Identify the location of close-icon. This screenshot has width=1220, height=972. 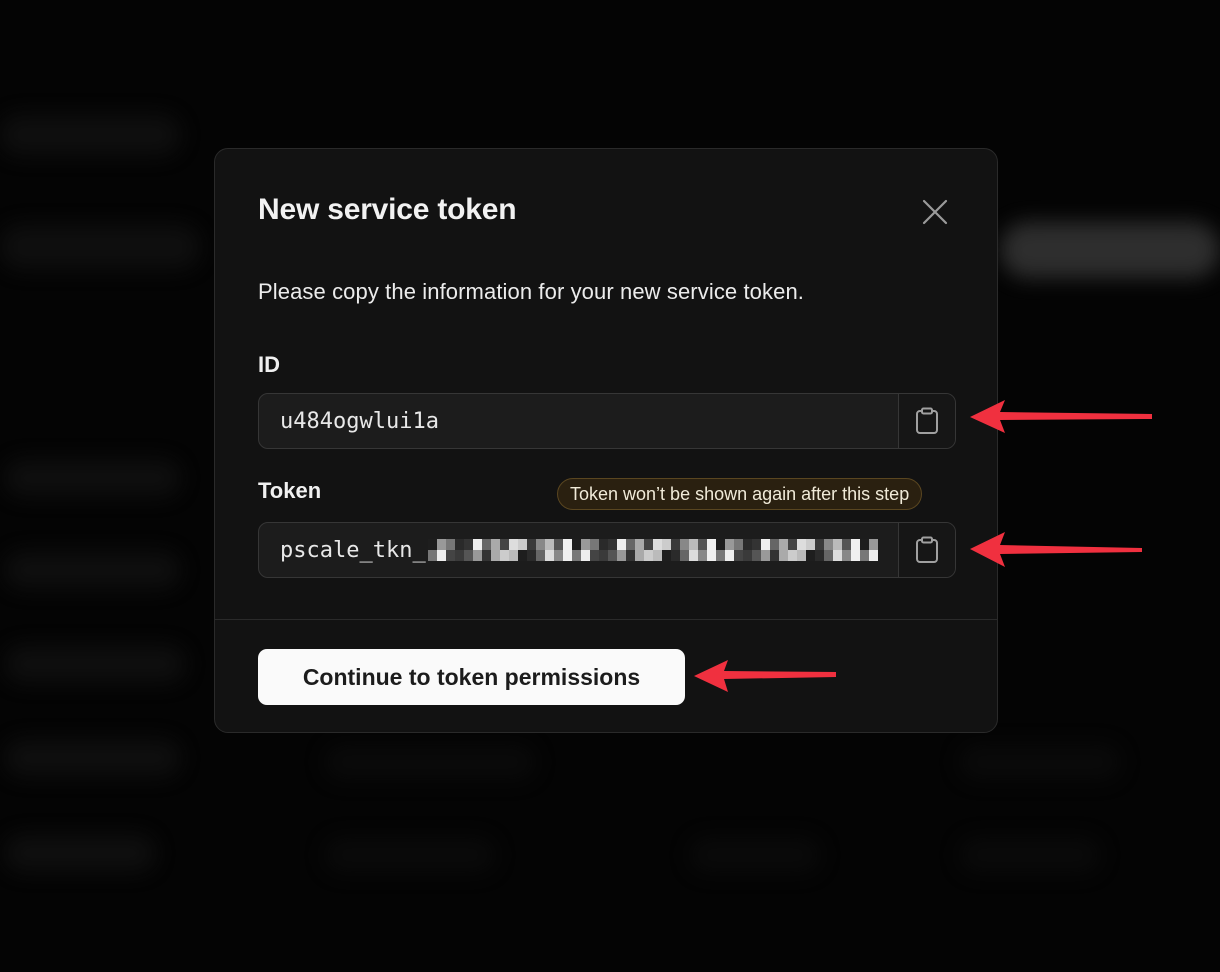
(935, 212).